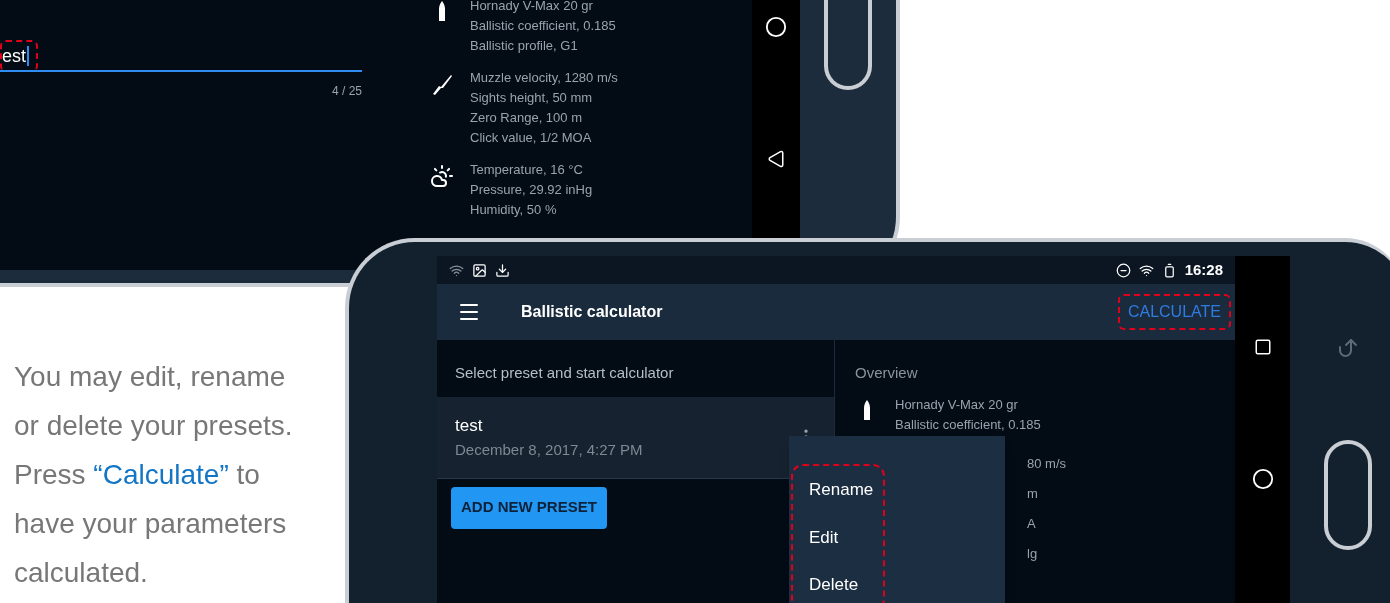  What do you see at coordinates (1123, 270) in the screenshot?
I see `do-not-disturb-icon` at bounding box center [1123, 270].